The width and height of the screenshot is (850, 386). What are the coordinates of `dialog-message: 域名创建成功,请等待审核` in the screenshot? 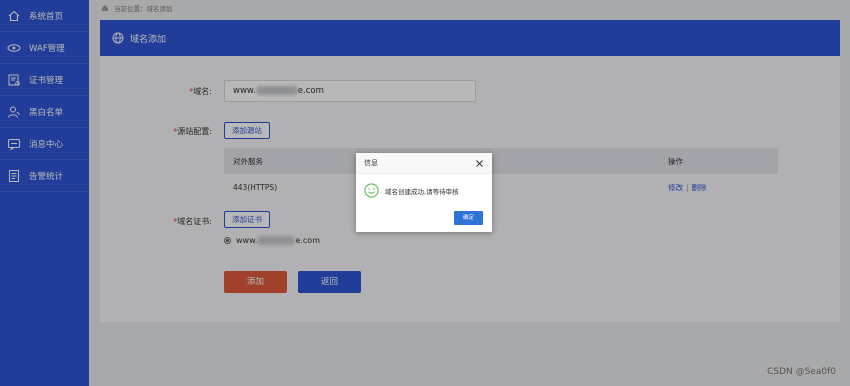 It's located at (422, 191).